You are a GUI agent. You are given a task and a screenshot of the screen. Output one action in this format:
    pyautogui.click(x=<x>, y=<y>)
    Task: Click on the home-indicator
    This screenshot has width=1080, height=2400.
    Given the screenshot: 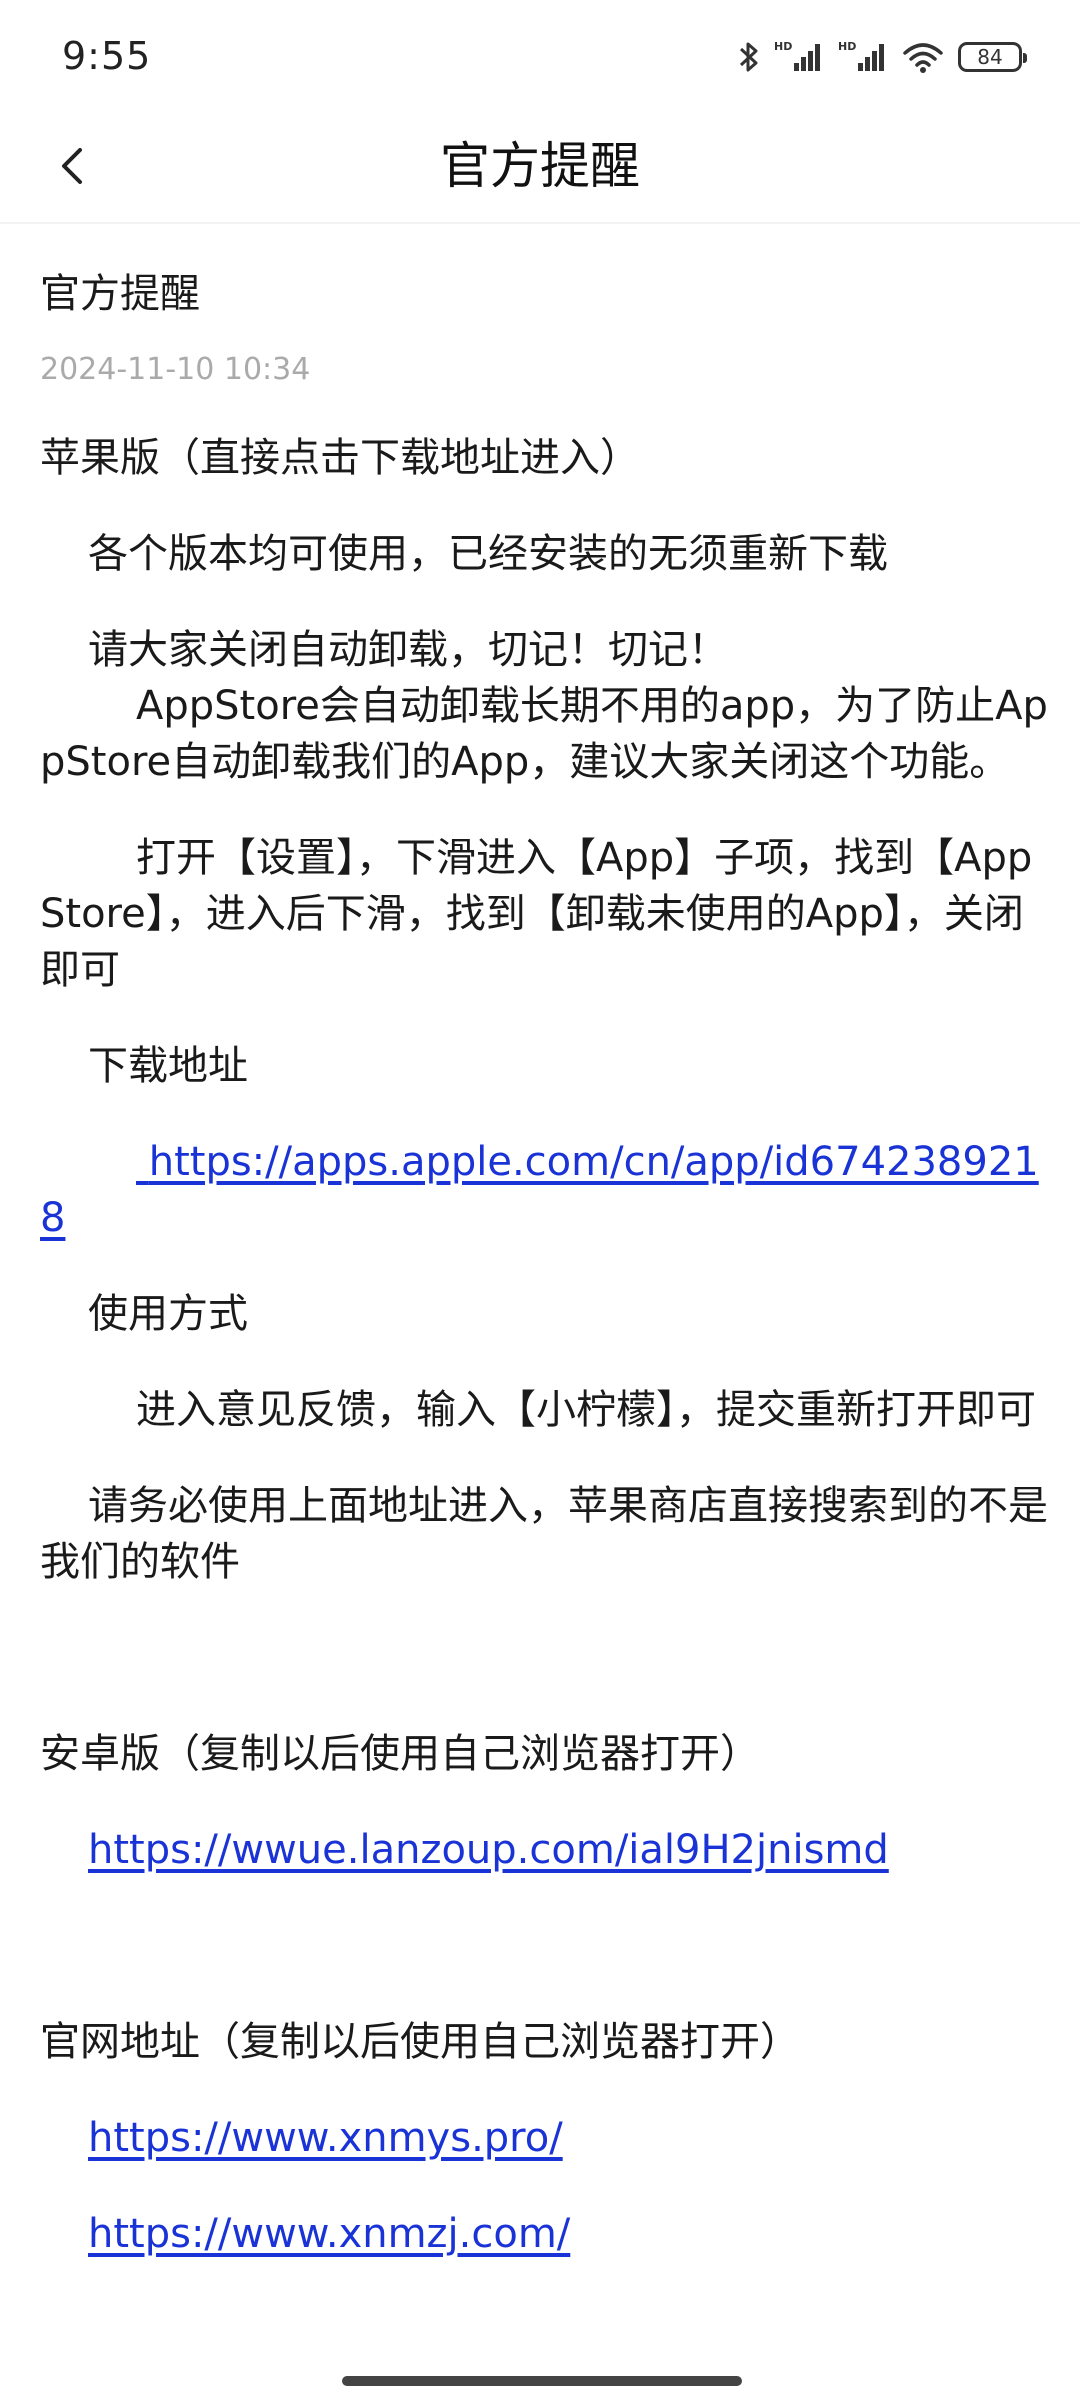 What is the action you would take?
    pyautogui.click(x=542, y=2381)
    